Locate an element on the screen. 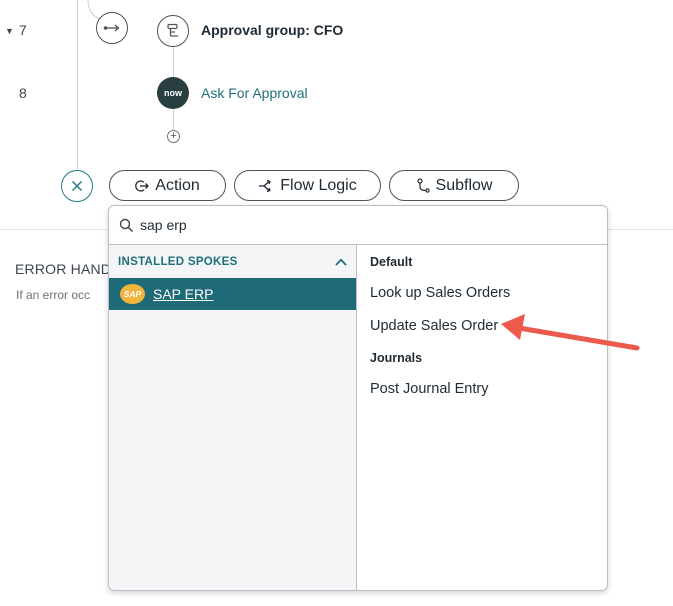 This screenshot has width=673, height=606. action-item-update-sales-order: Update Sales Order is located at coordinates (434, 326).